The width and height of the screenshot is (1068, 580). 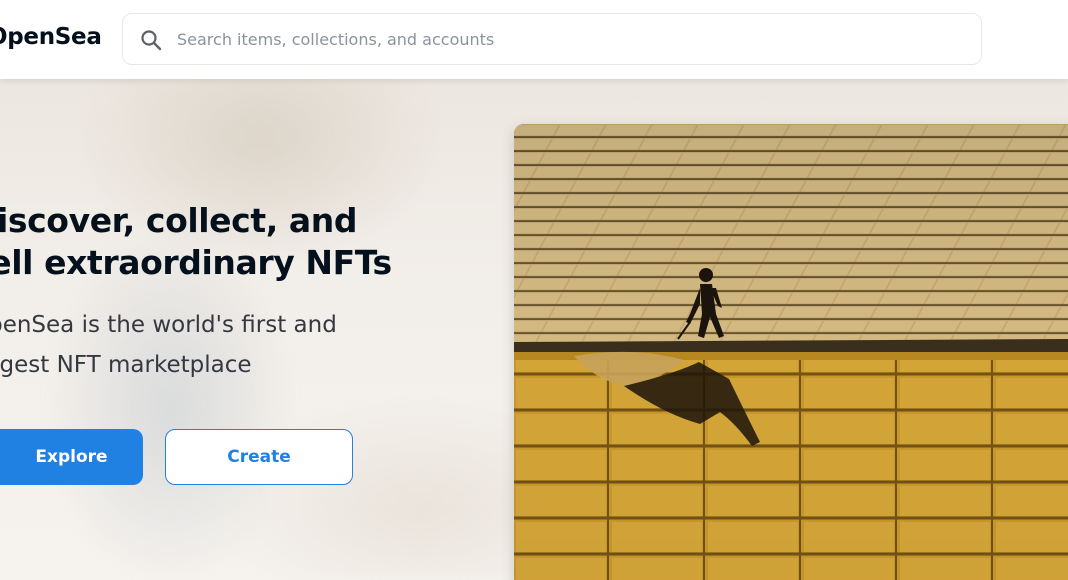 I want to click on create-button: Create, so click(x=259, y=457).